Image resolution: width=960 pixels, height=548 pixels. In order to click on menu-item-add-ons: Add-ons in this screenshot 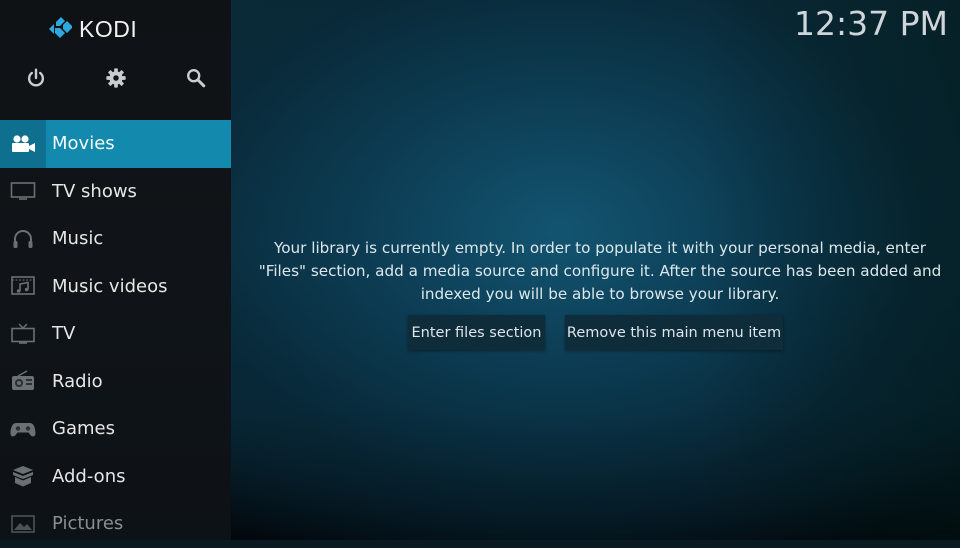, I will do `click(115, 477)`.